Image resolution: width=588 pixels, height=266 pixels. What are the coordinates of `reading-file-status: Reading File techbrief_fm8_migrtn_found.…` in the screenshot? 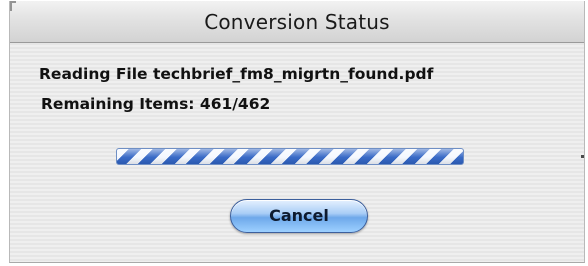 It's located at (236, 74).